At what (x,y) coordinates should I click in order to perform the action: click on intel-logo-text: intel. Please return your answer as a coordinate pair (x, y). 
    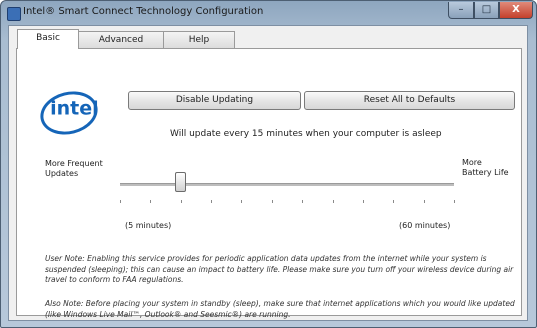
    Looking at the image, I should click on (74, 108).